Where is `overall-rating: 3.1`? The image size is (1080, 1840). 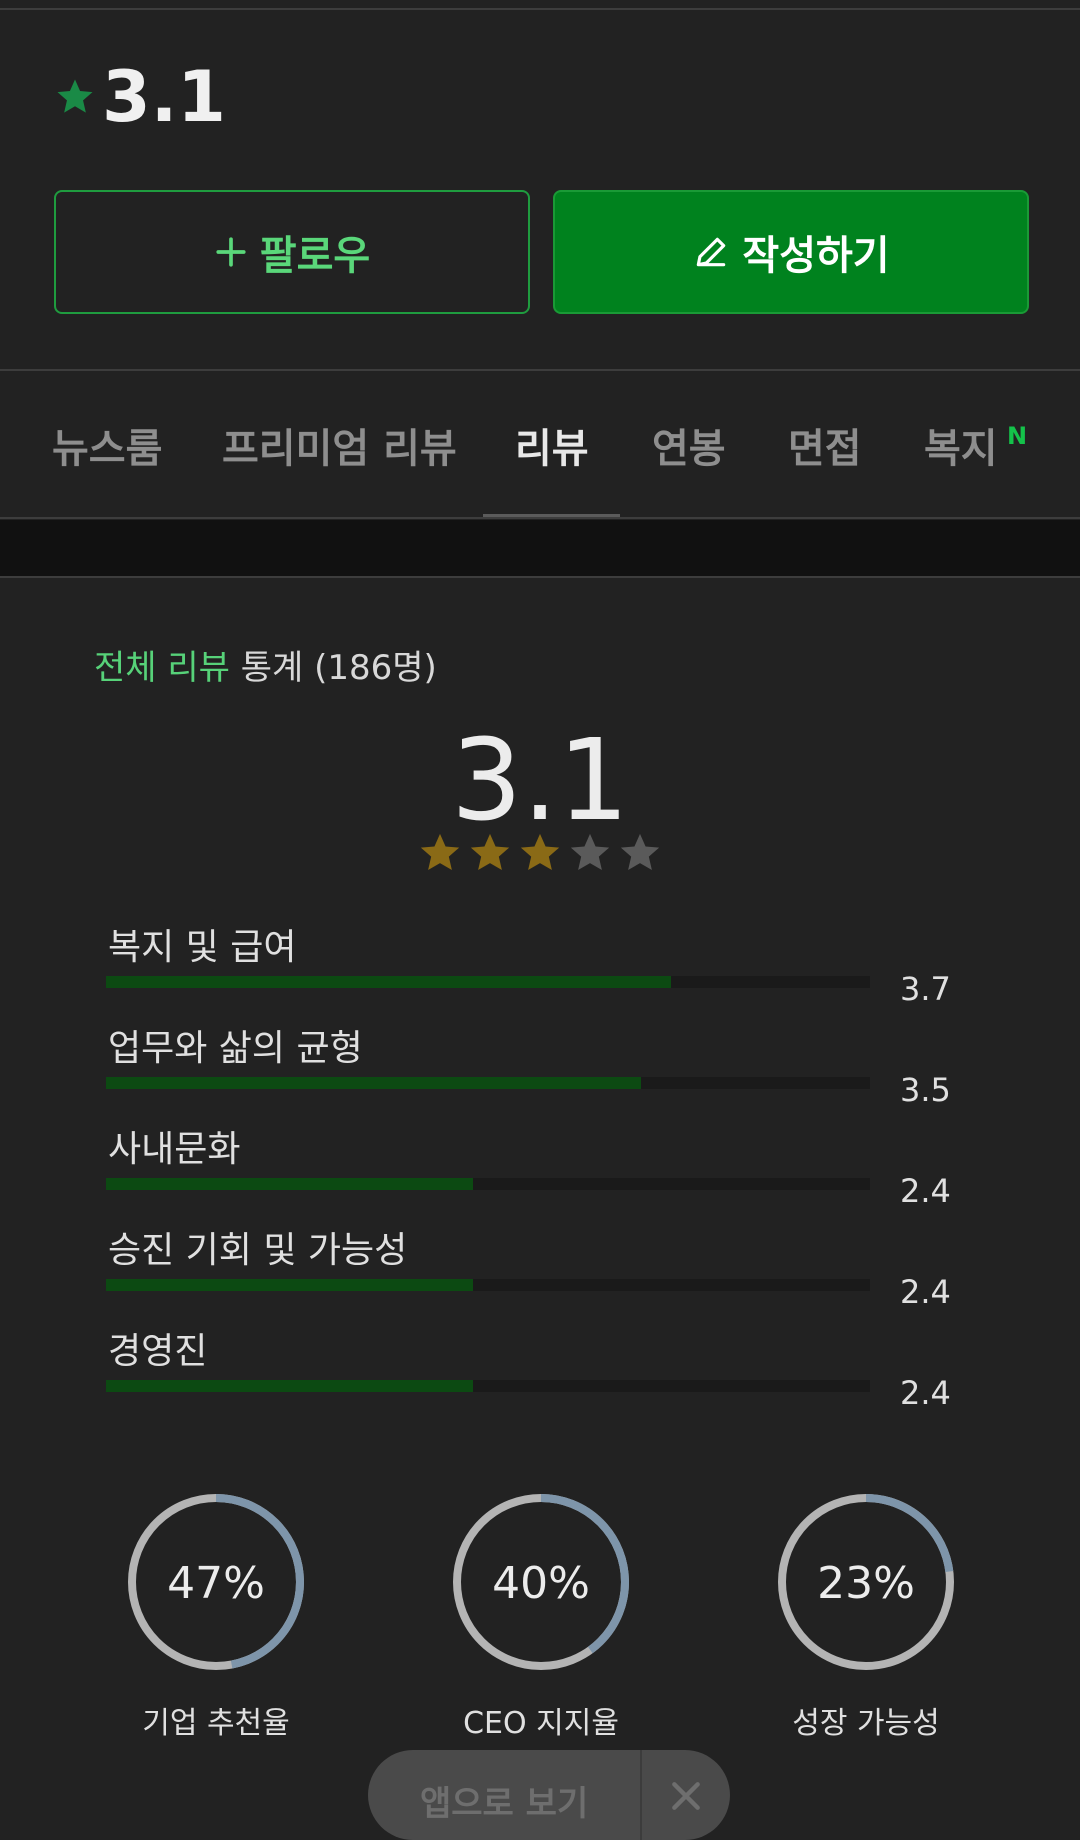 overall-rating: 3.1 is located at coordinates (540, 781).